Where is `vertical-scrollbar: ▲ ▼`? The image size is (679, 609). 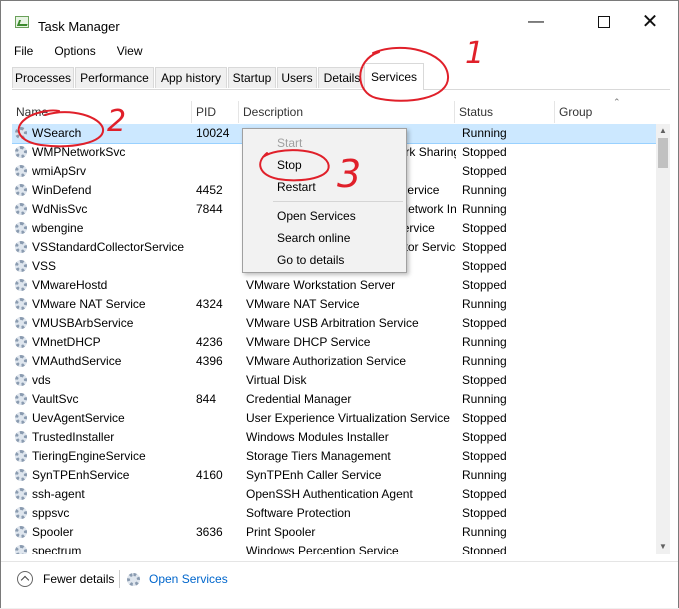 vertical-scrollbar: ▲ ▼ is located at coordinates (663, 339).